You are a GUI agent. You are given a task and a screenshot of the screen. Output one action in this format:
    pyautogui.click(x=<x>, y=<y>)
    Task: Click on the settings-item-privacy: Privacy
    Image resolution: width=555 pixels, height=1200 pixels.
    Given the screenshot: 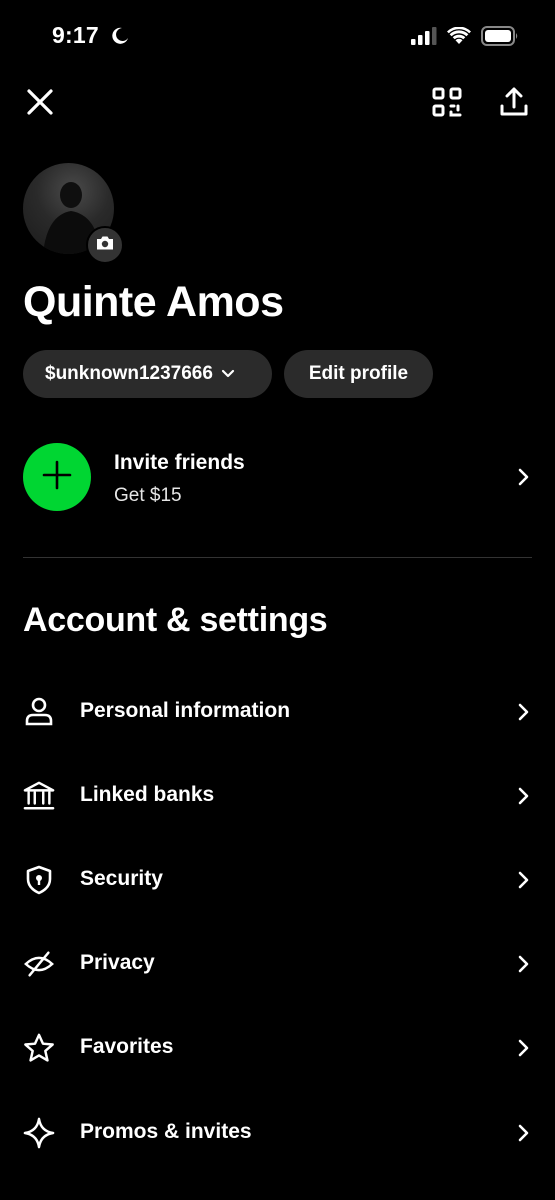 What is the action you would take?
    pyautogui.click(x=277, y=964)
    